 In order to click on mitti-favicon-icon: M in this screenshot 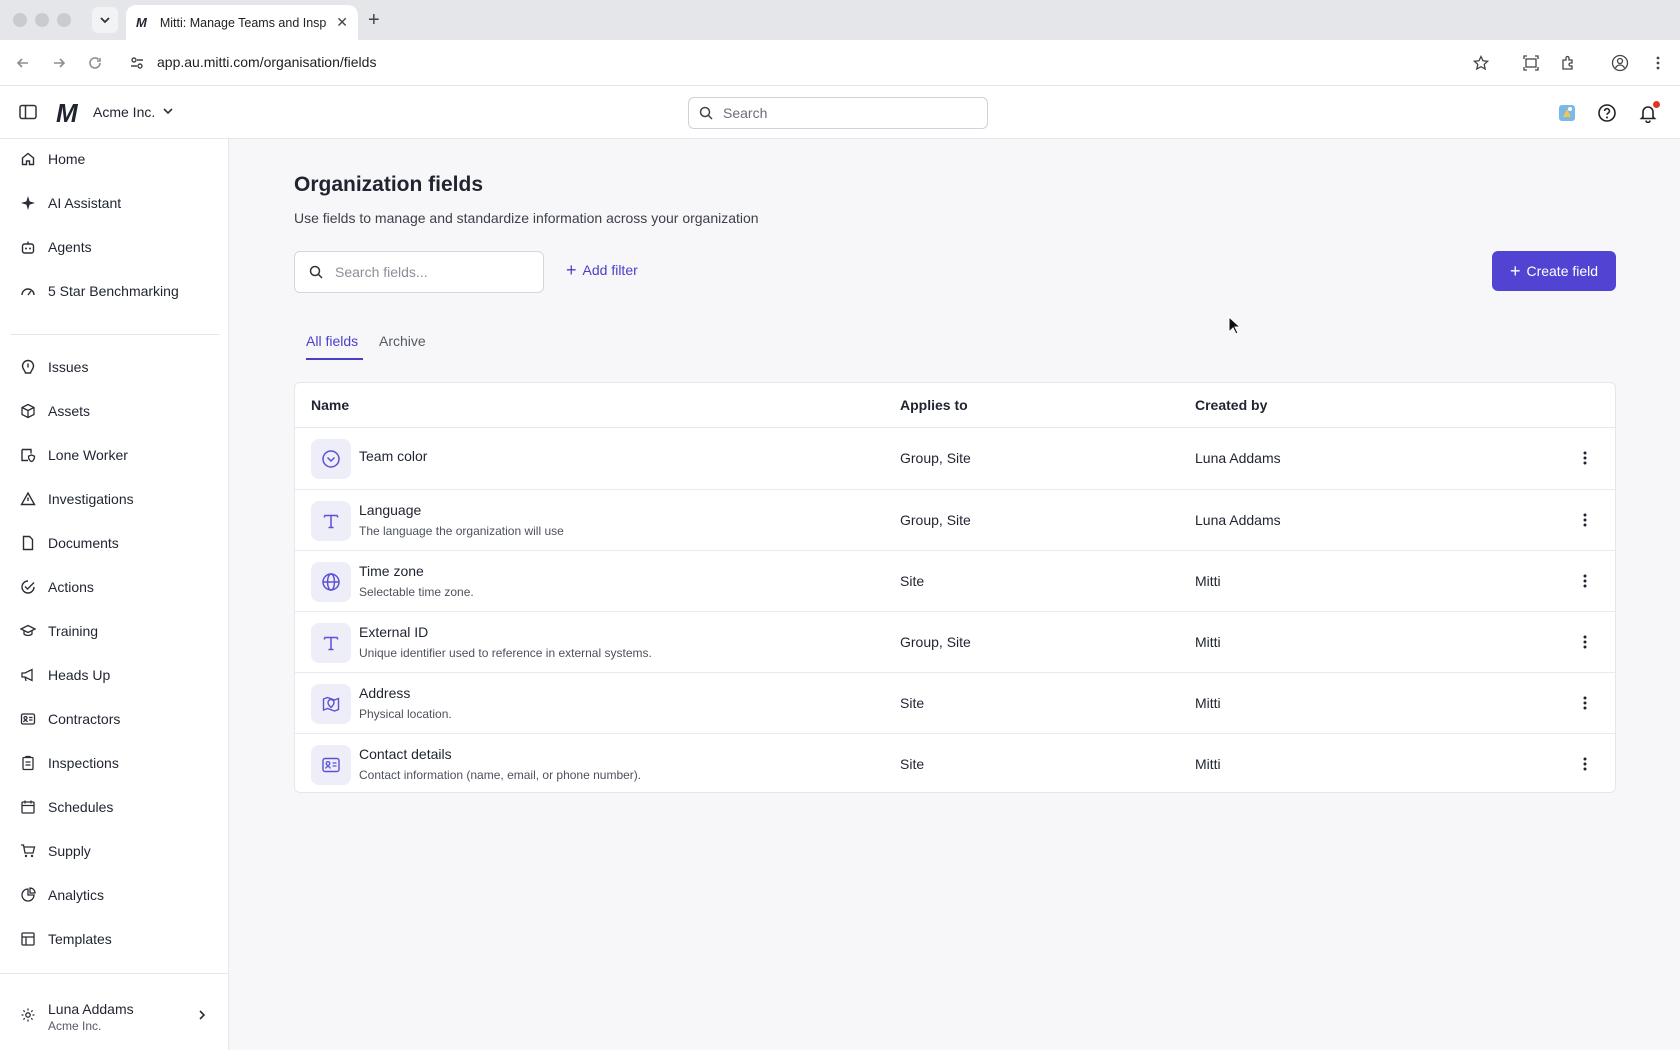, I will do `click(141, 22)`.